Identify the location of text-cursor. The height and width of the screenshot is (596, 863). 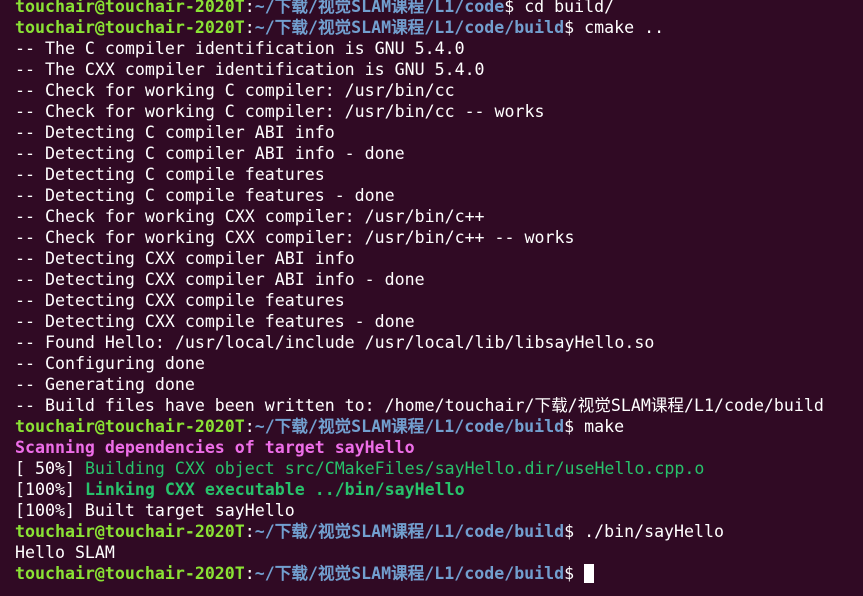
(589, 573).